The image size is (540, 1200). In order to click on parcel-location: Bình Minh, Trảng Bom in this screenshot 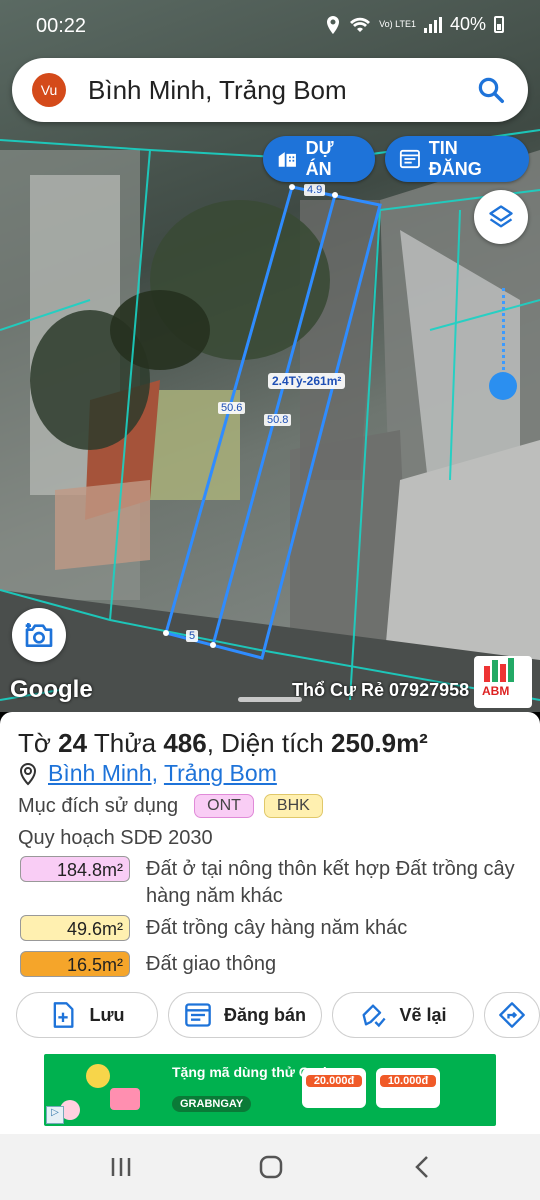, I will do `click(147, 773)`.